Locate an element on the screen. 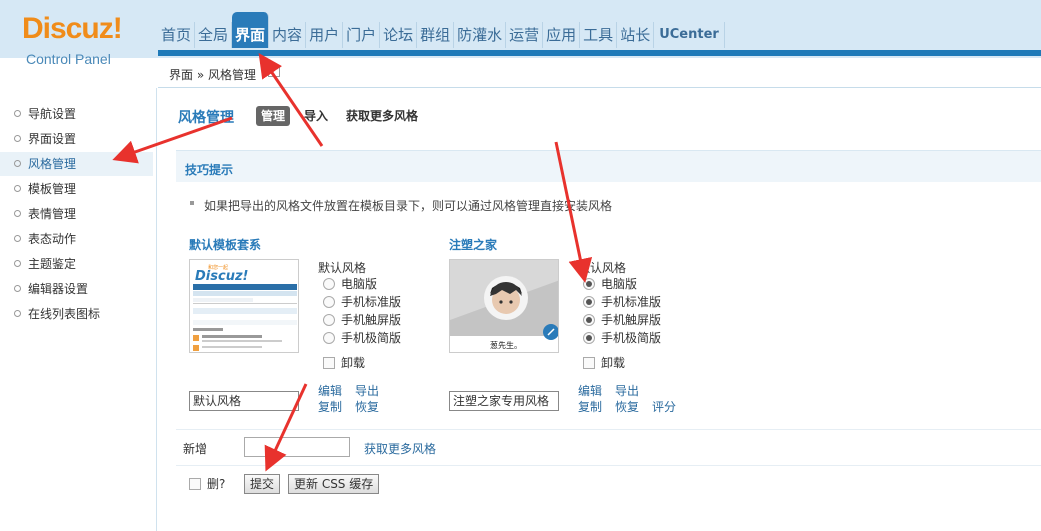 The height and width of the screenshot is (531, 1041). avatar-caption: 葱先生。 is located at coordinates (506, 345).